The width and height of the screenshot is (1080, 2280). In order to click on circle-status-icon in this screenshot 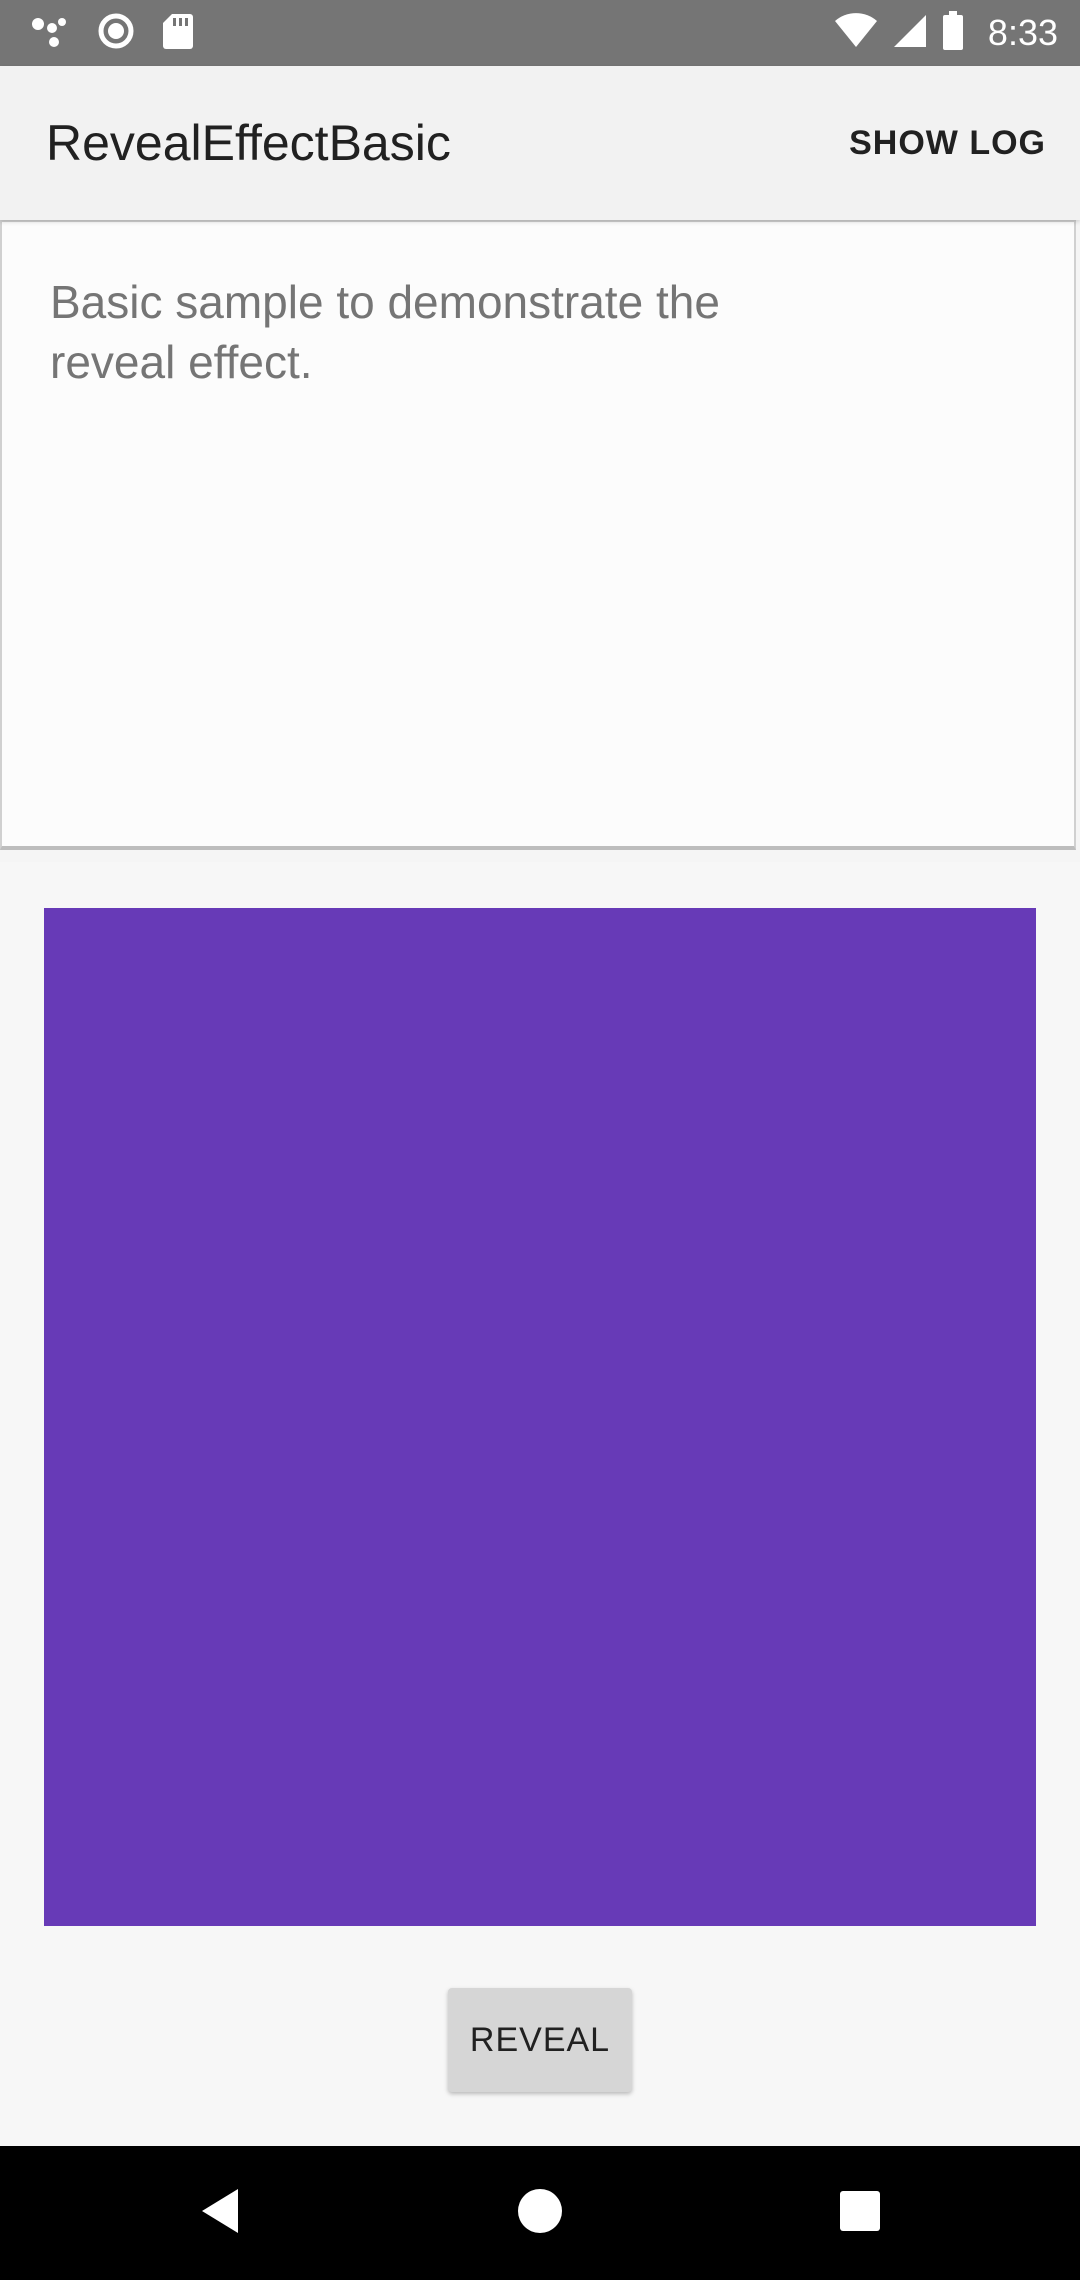, I will do `click(116, 33)`.